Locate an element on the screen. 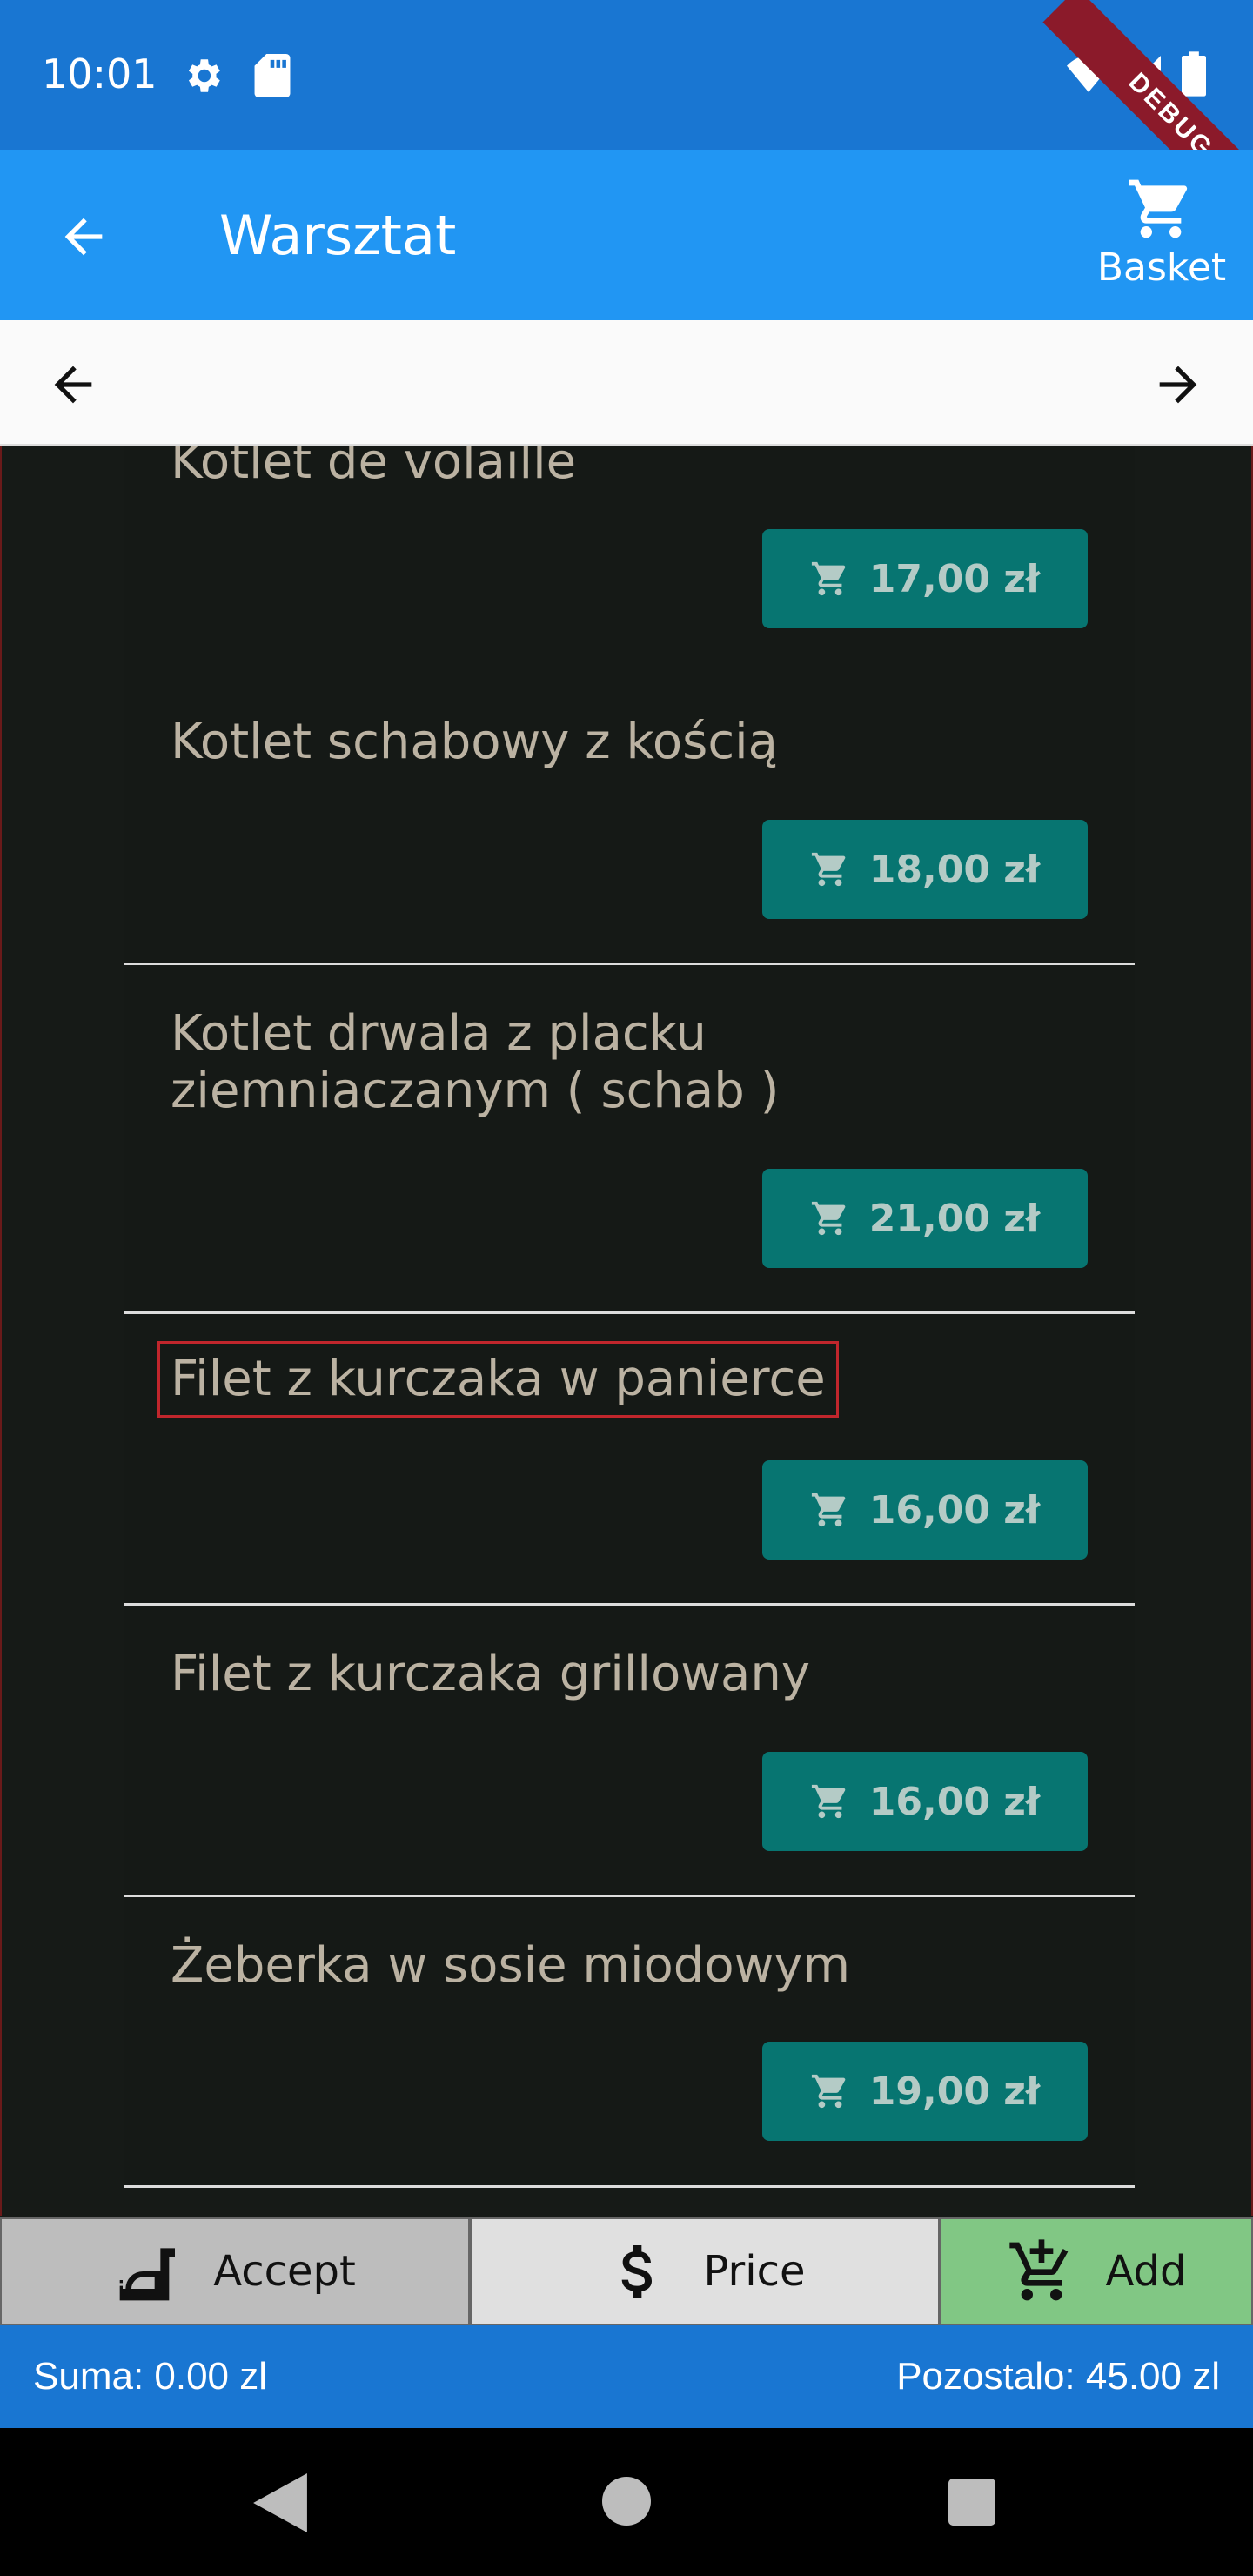  back-arrow-icon is located at coordinates (83, 237).